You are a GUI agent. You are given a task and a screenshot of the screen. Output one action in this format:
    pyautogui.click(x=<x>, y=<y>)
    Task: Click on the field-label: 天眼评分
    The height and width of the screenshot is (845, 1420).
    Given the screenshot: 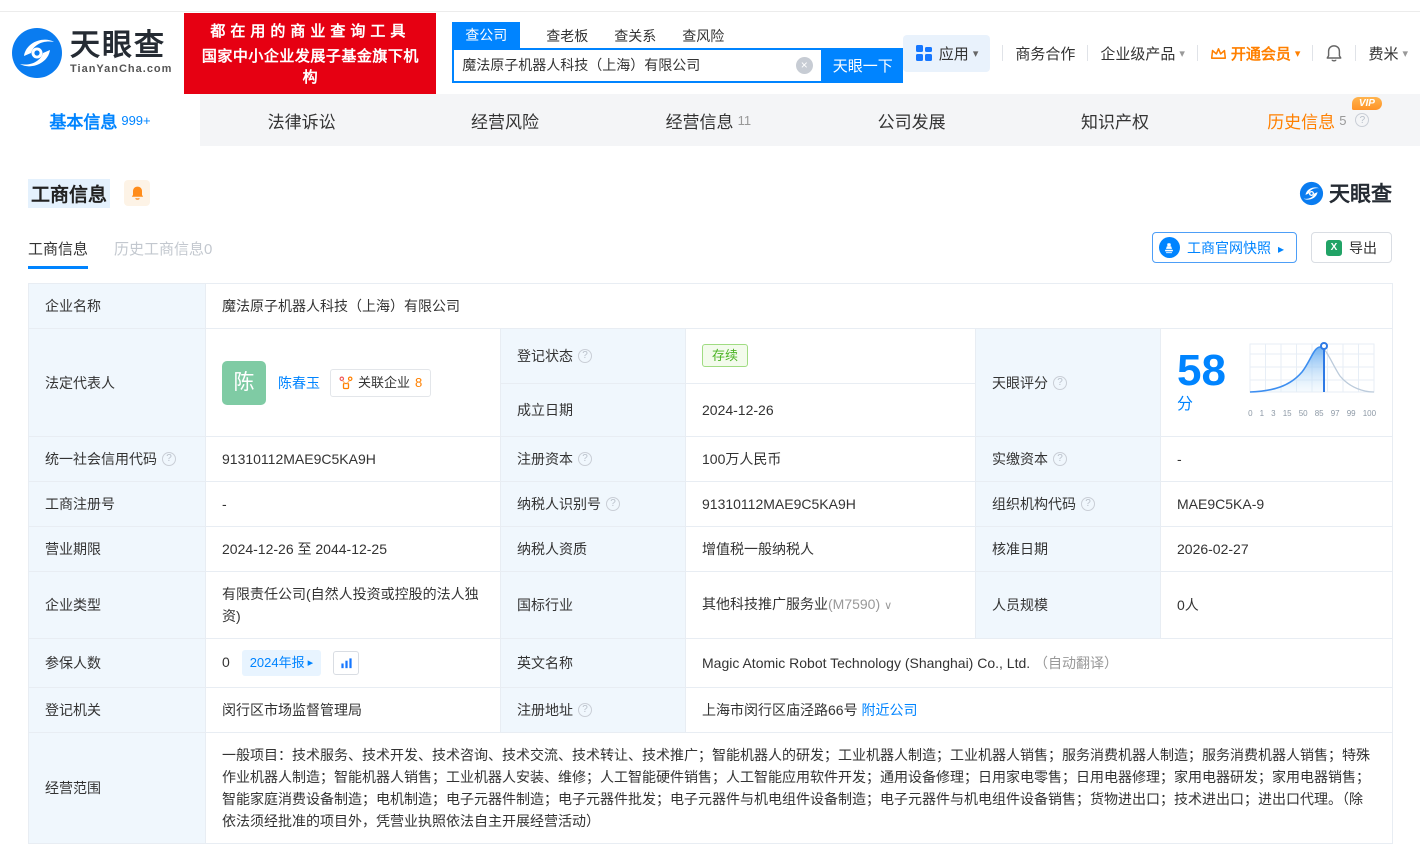 What is the action you would take?
    pyautogui.click(x=1068, y=382)
    